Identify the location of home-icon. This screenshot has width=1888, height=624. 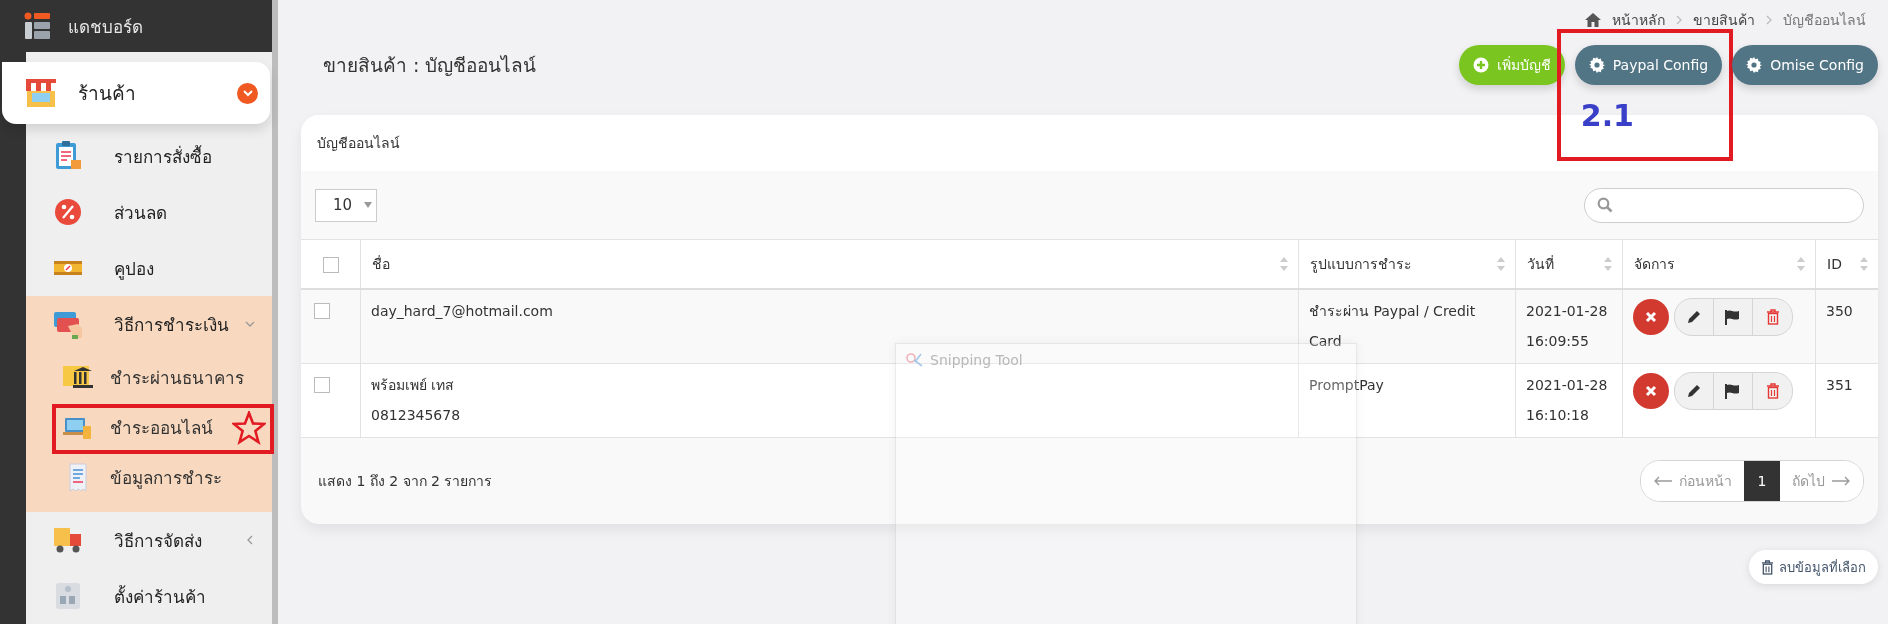
(1593, 20).